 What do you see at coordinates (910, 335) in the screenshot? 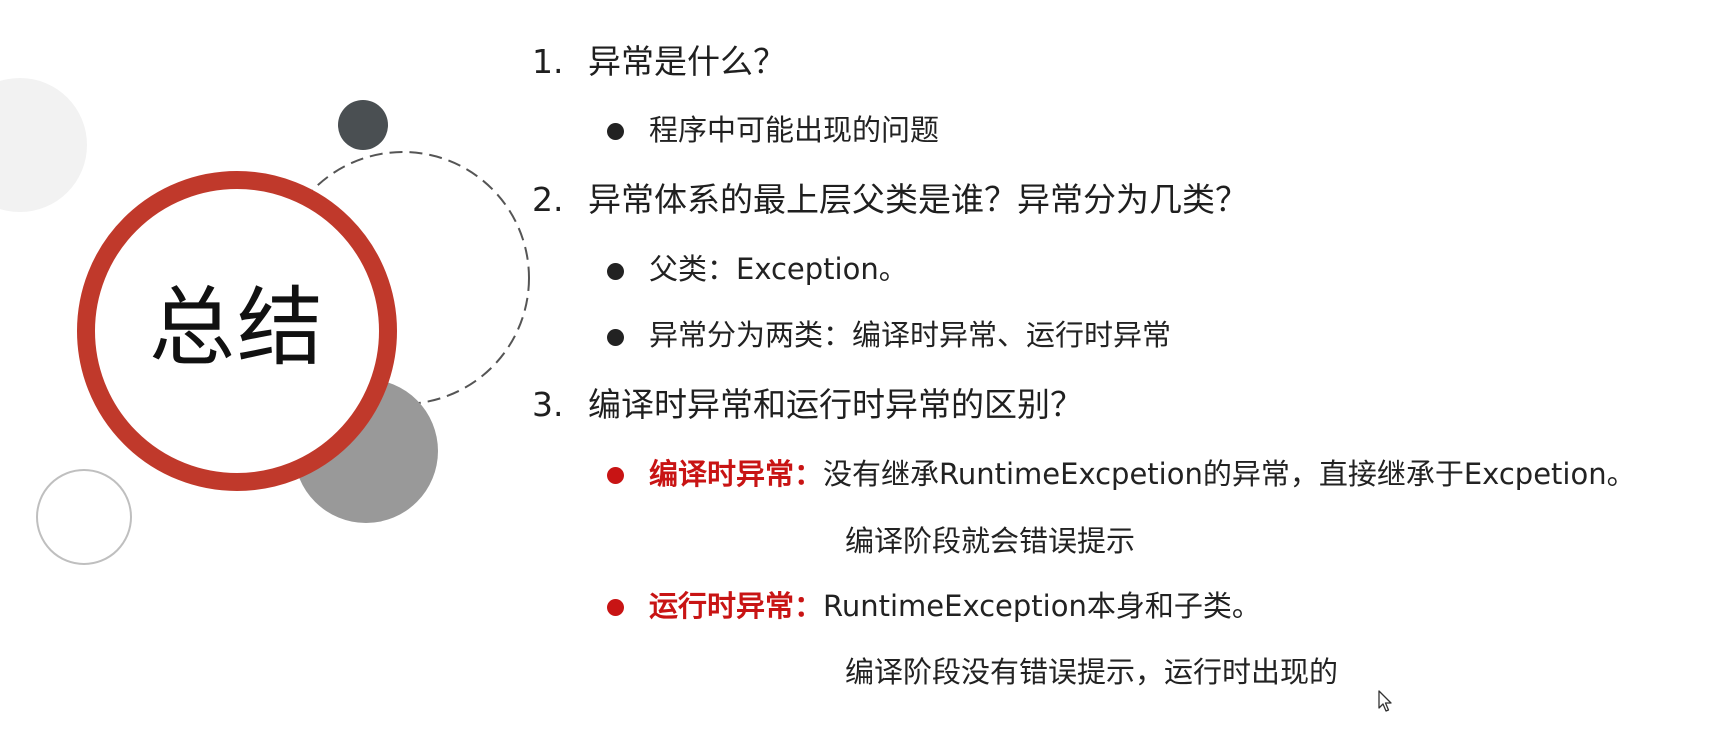
I see `section-2-bullet-2: 异常分为两类：编译时异常、运行时异常` at bounding box center [910, 335].